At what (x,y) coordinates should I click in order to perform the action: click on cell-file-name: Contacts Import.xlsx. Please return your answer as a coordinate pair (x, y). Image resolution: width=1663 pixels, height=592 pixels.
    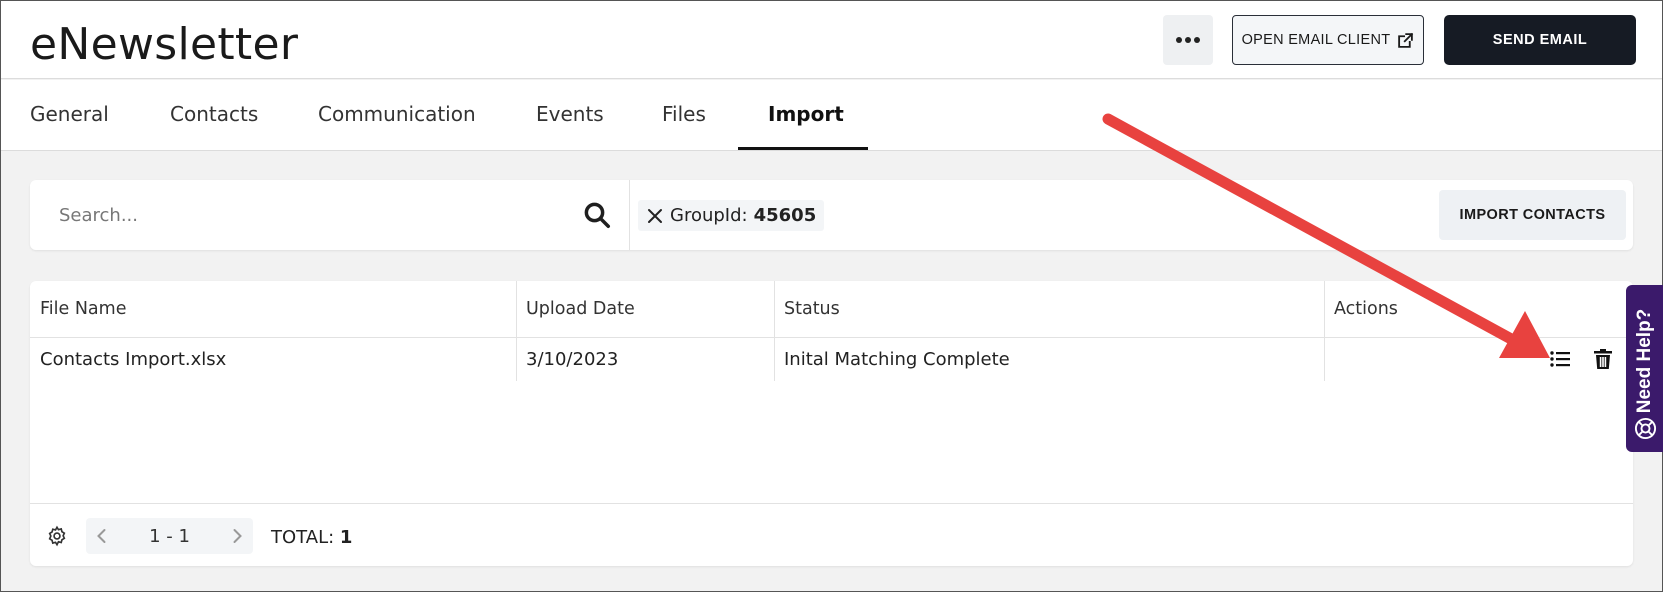
    Looking at the image, I should click on (133, 359).